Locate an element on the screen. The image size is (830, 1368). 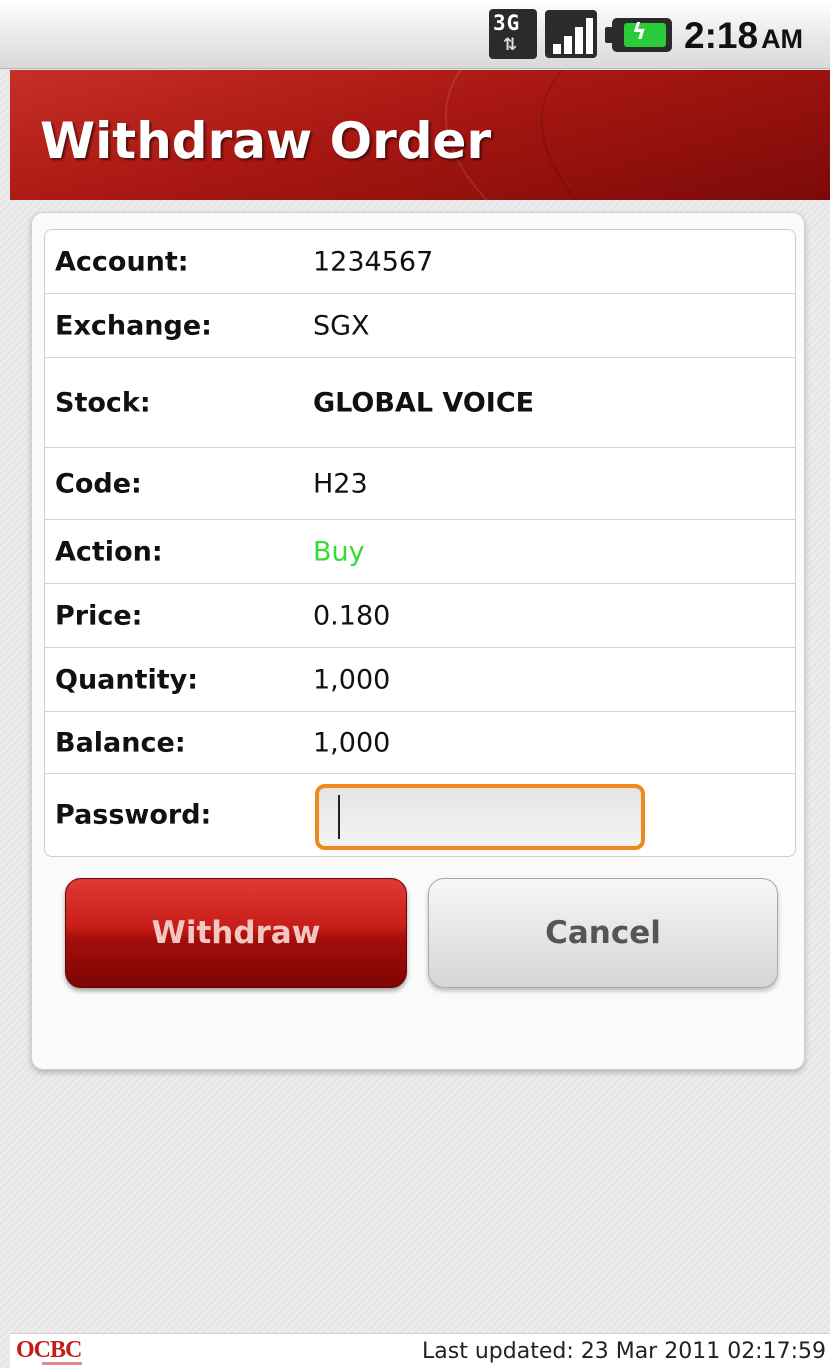
status-clock: 2:18 AM is located at coordinates (743, 36).